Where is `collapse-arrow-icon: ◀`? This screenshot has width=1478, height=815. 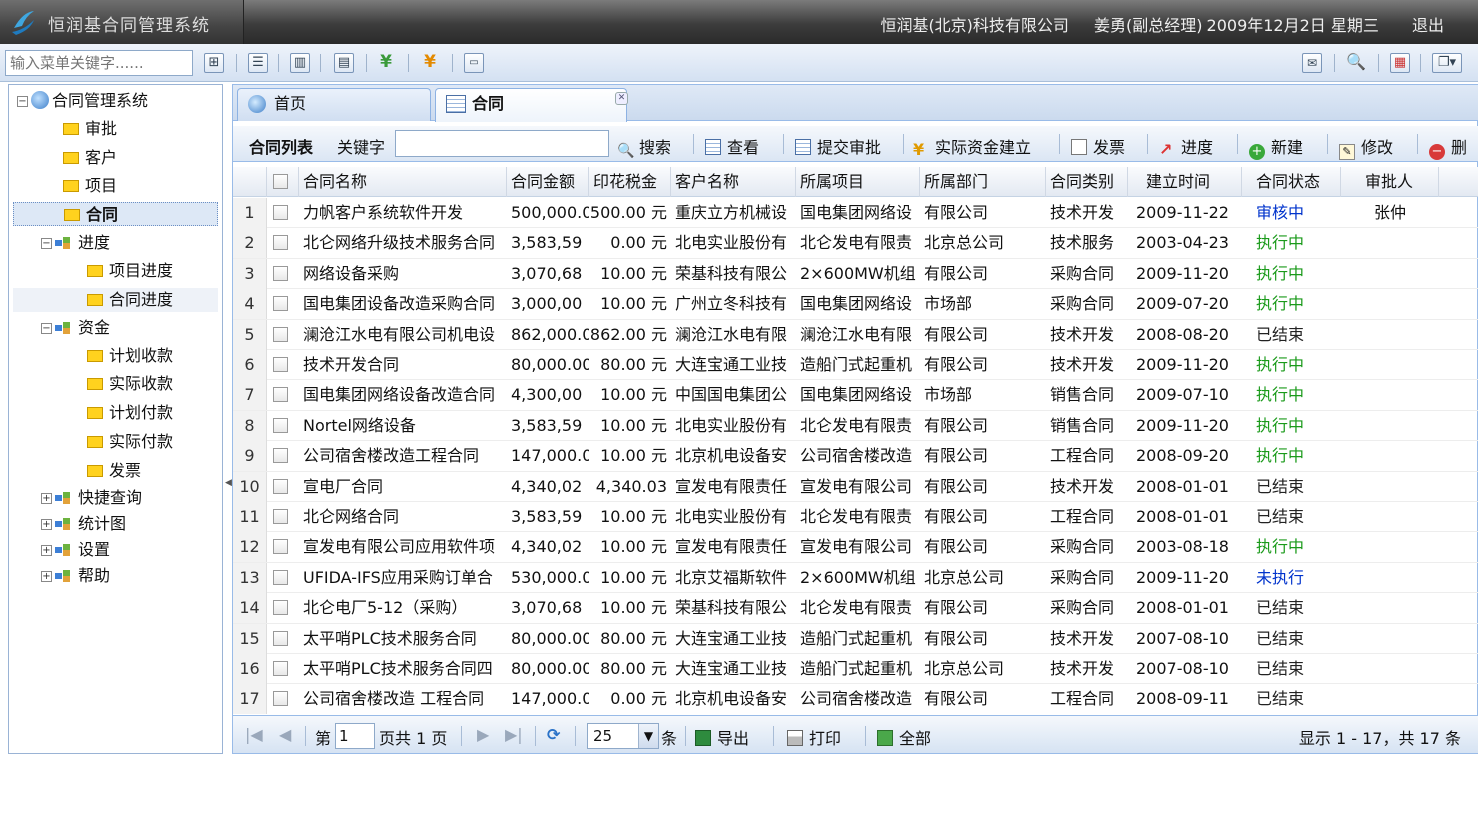 collapse-arrow-icon: ◀ is located at coordinates (228, 483).